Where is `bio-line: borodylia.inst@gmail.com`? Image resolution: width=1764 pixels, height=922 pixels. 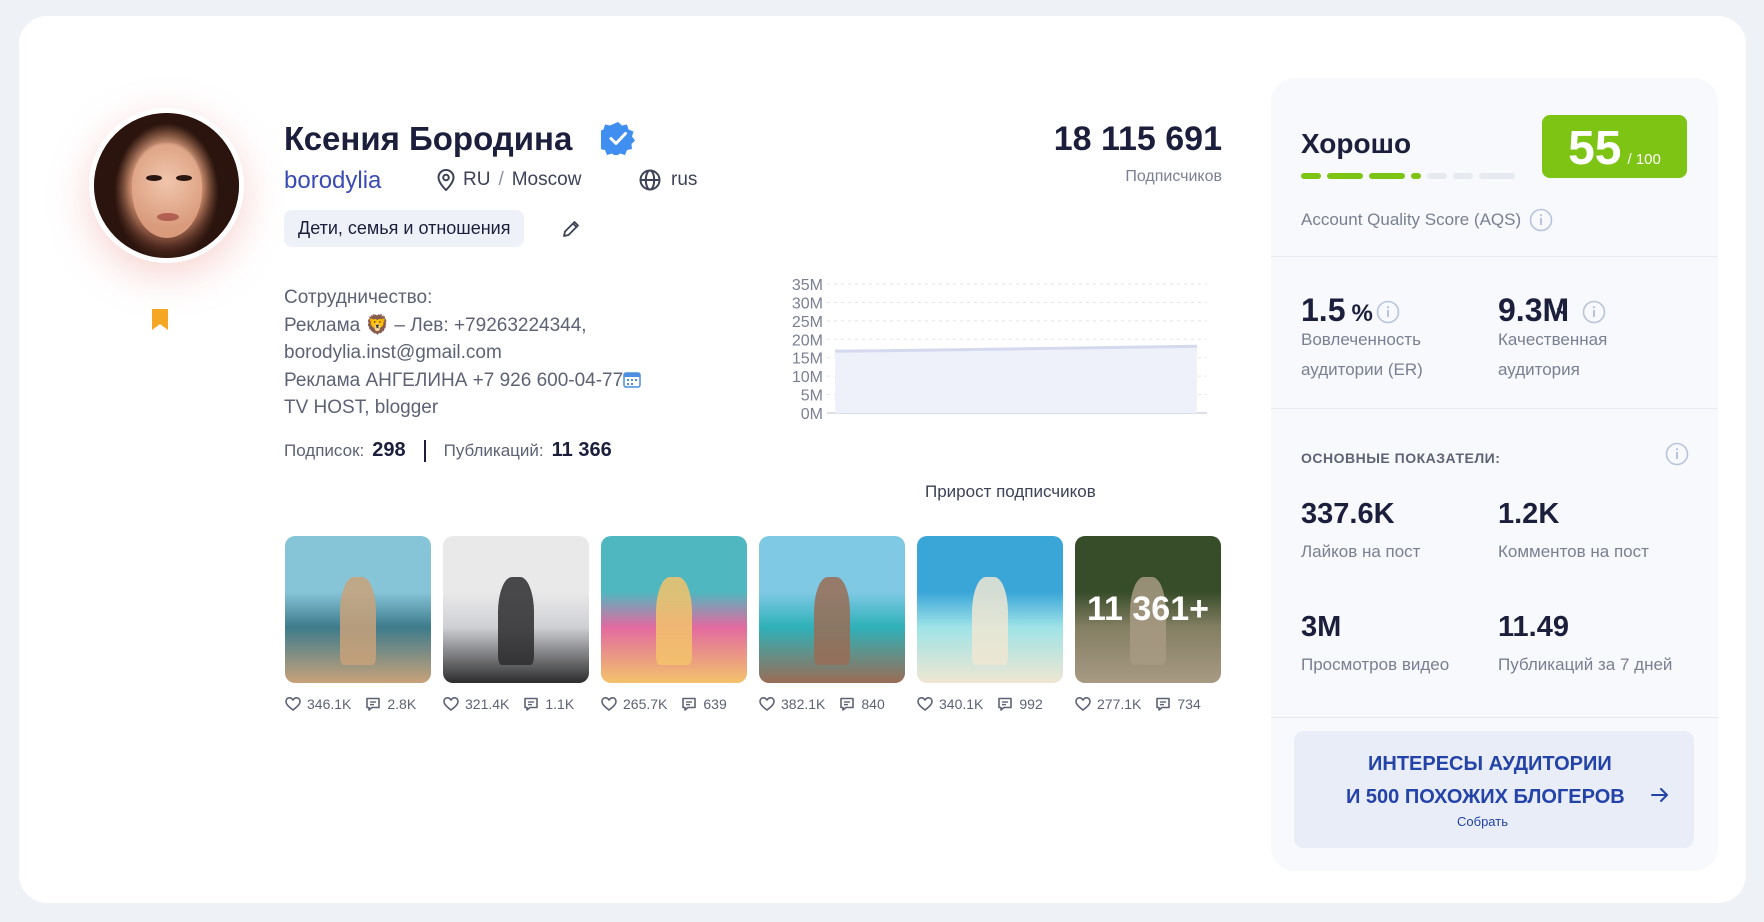 bio-line: borodylia.inst@gmail.com is located at coordinates (393, 352).